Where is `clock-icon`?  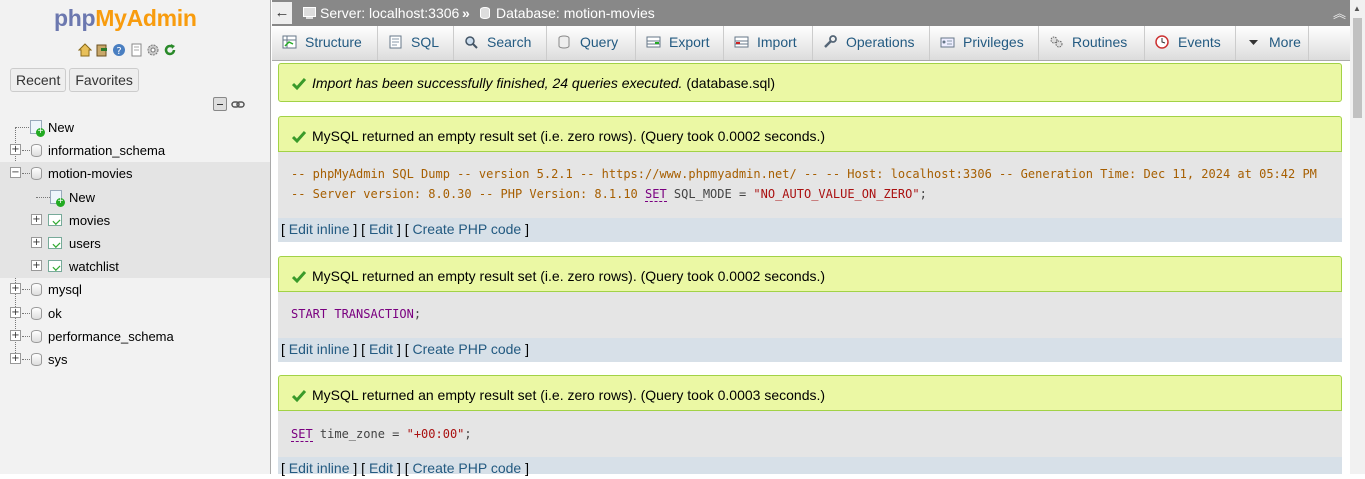 clock-icon is located at coordinates (1162, 42).